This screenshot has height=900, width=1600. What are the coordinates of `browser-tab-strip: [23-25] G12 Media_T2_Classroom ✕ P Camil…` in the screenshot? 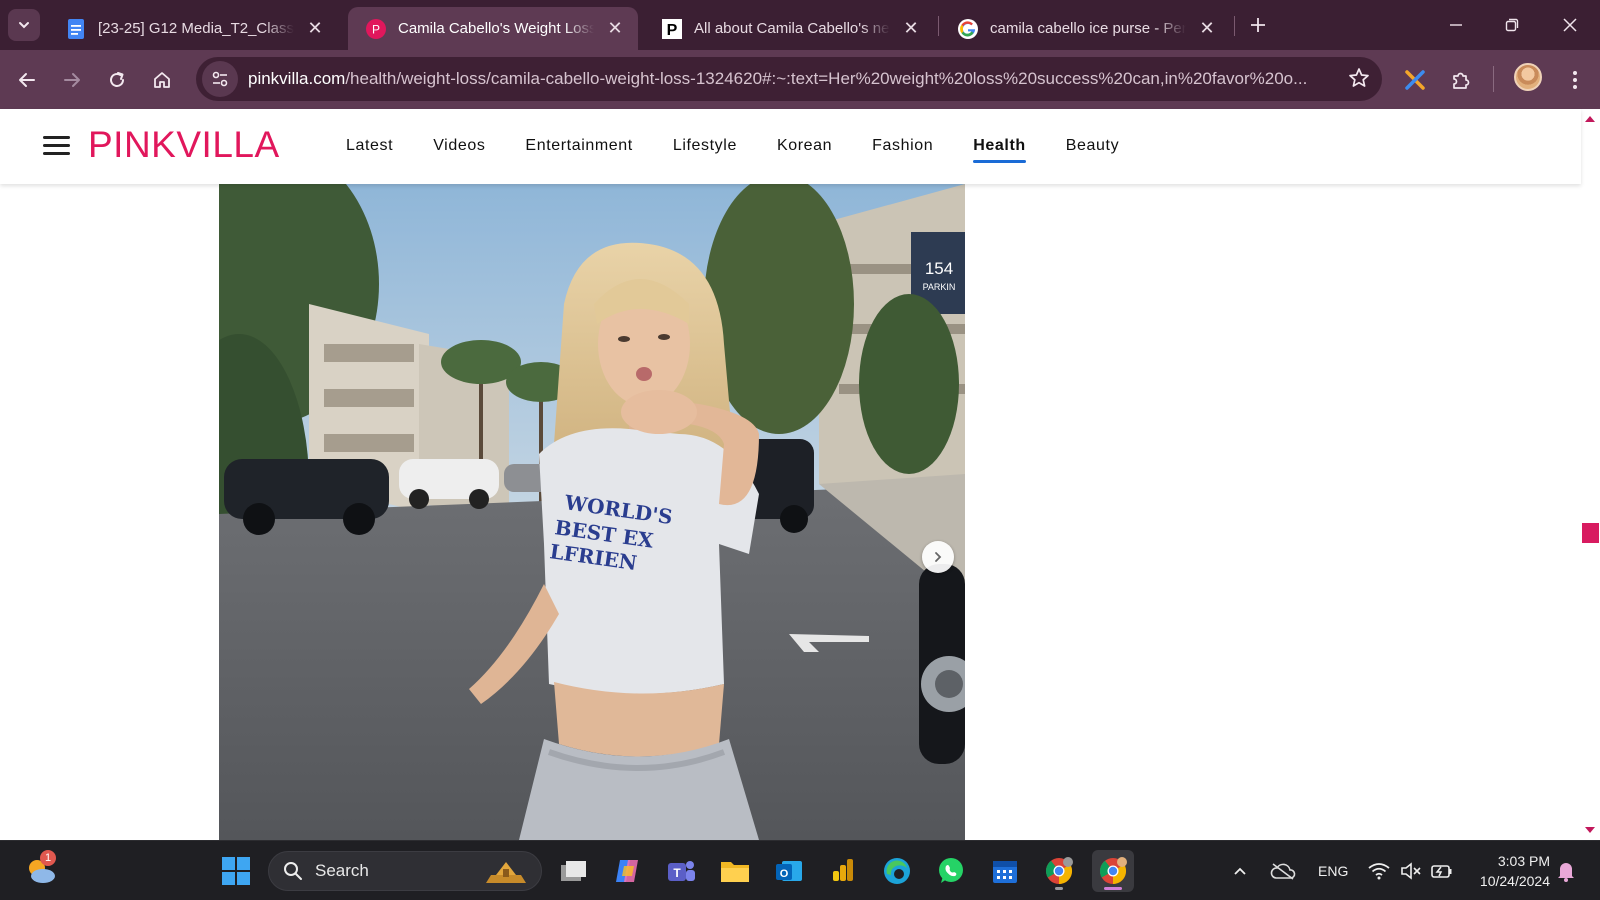 It's located at (800, 25).